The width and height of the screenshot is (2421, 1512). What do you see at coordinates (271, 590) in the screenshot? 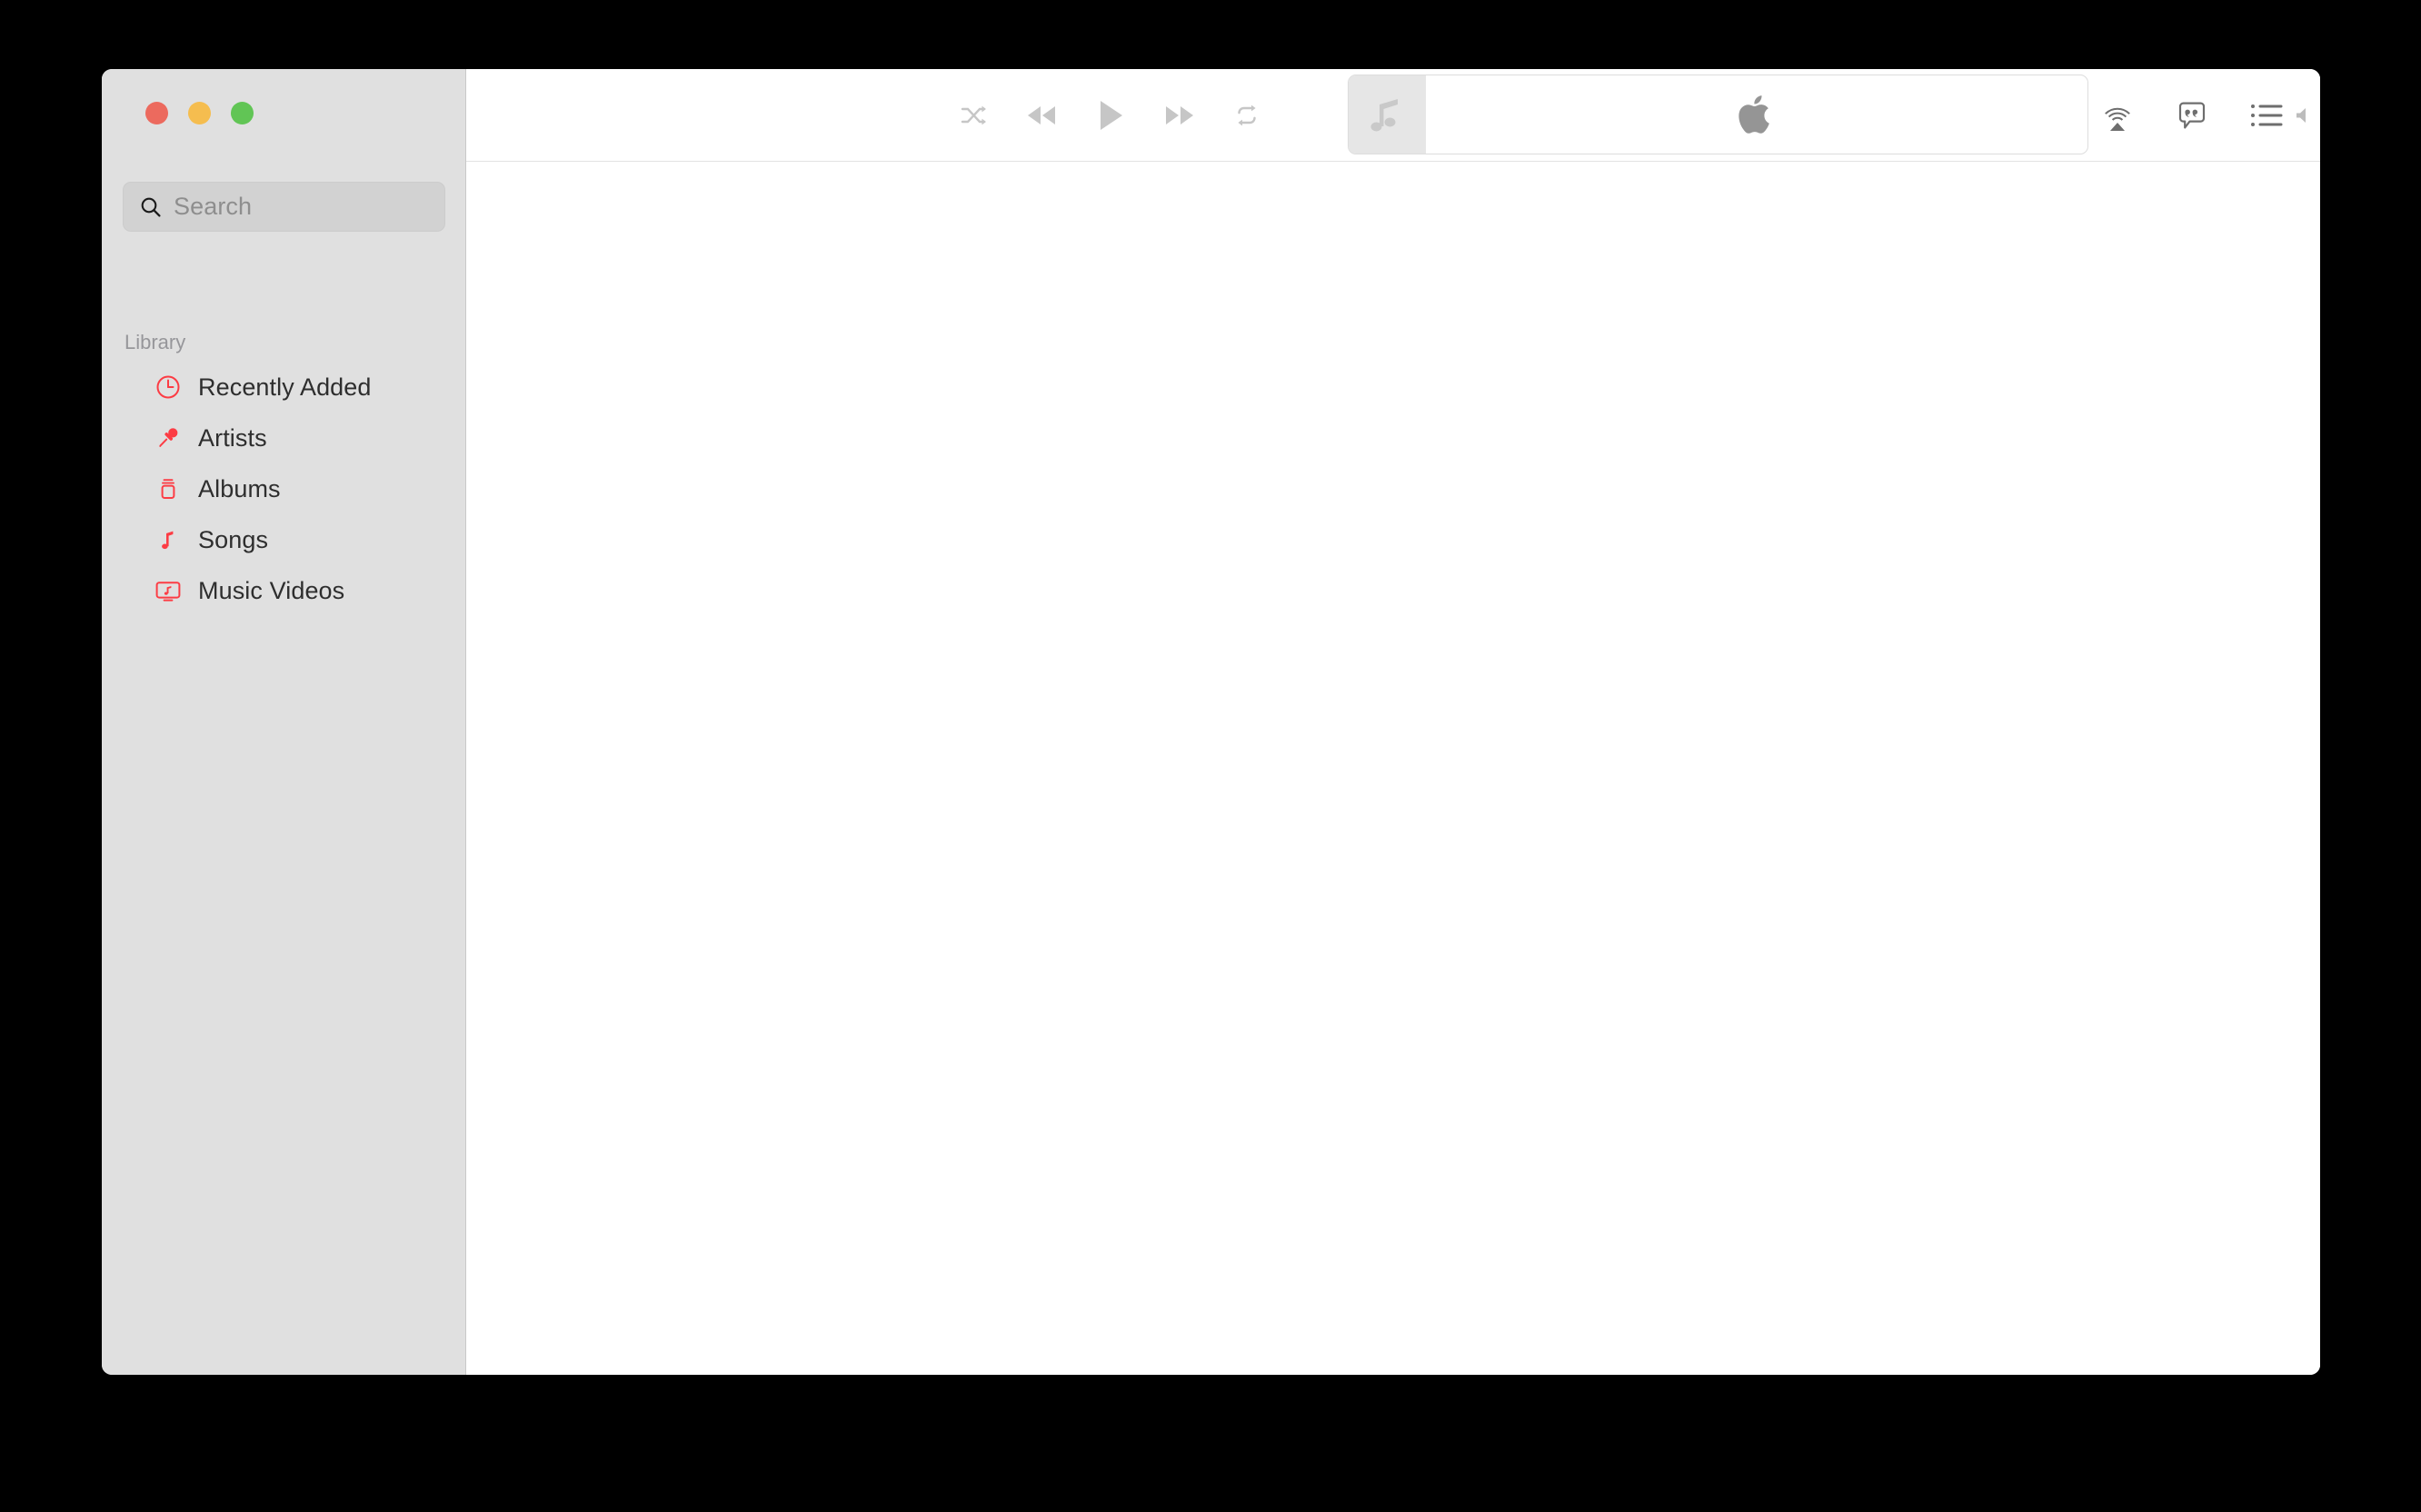
I see `sidebar-item-label: Music Videos` at bounding box center [271, 590].